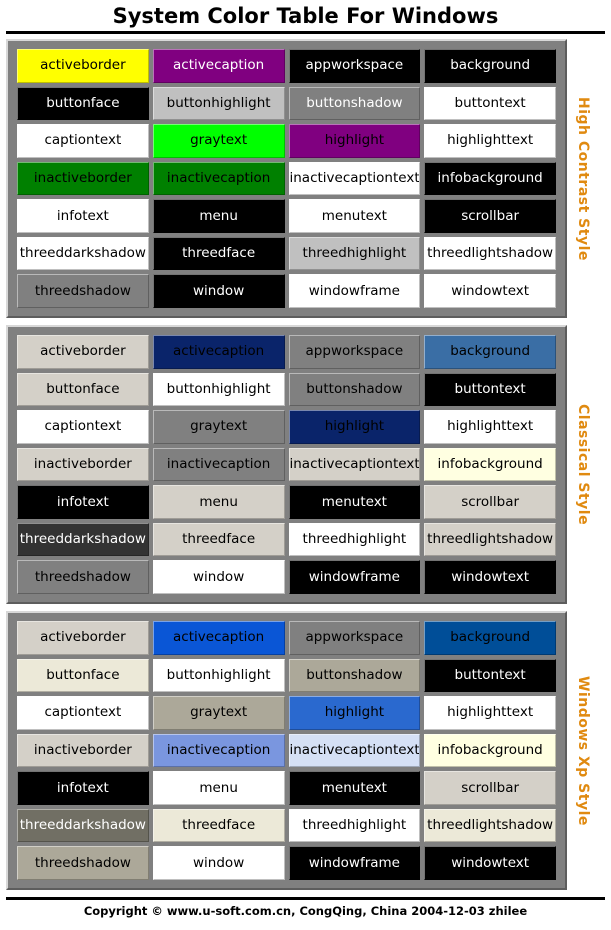  I want to click on color-swatch-inactivecaption: inactivecaption, so click(218, 750).